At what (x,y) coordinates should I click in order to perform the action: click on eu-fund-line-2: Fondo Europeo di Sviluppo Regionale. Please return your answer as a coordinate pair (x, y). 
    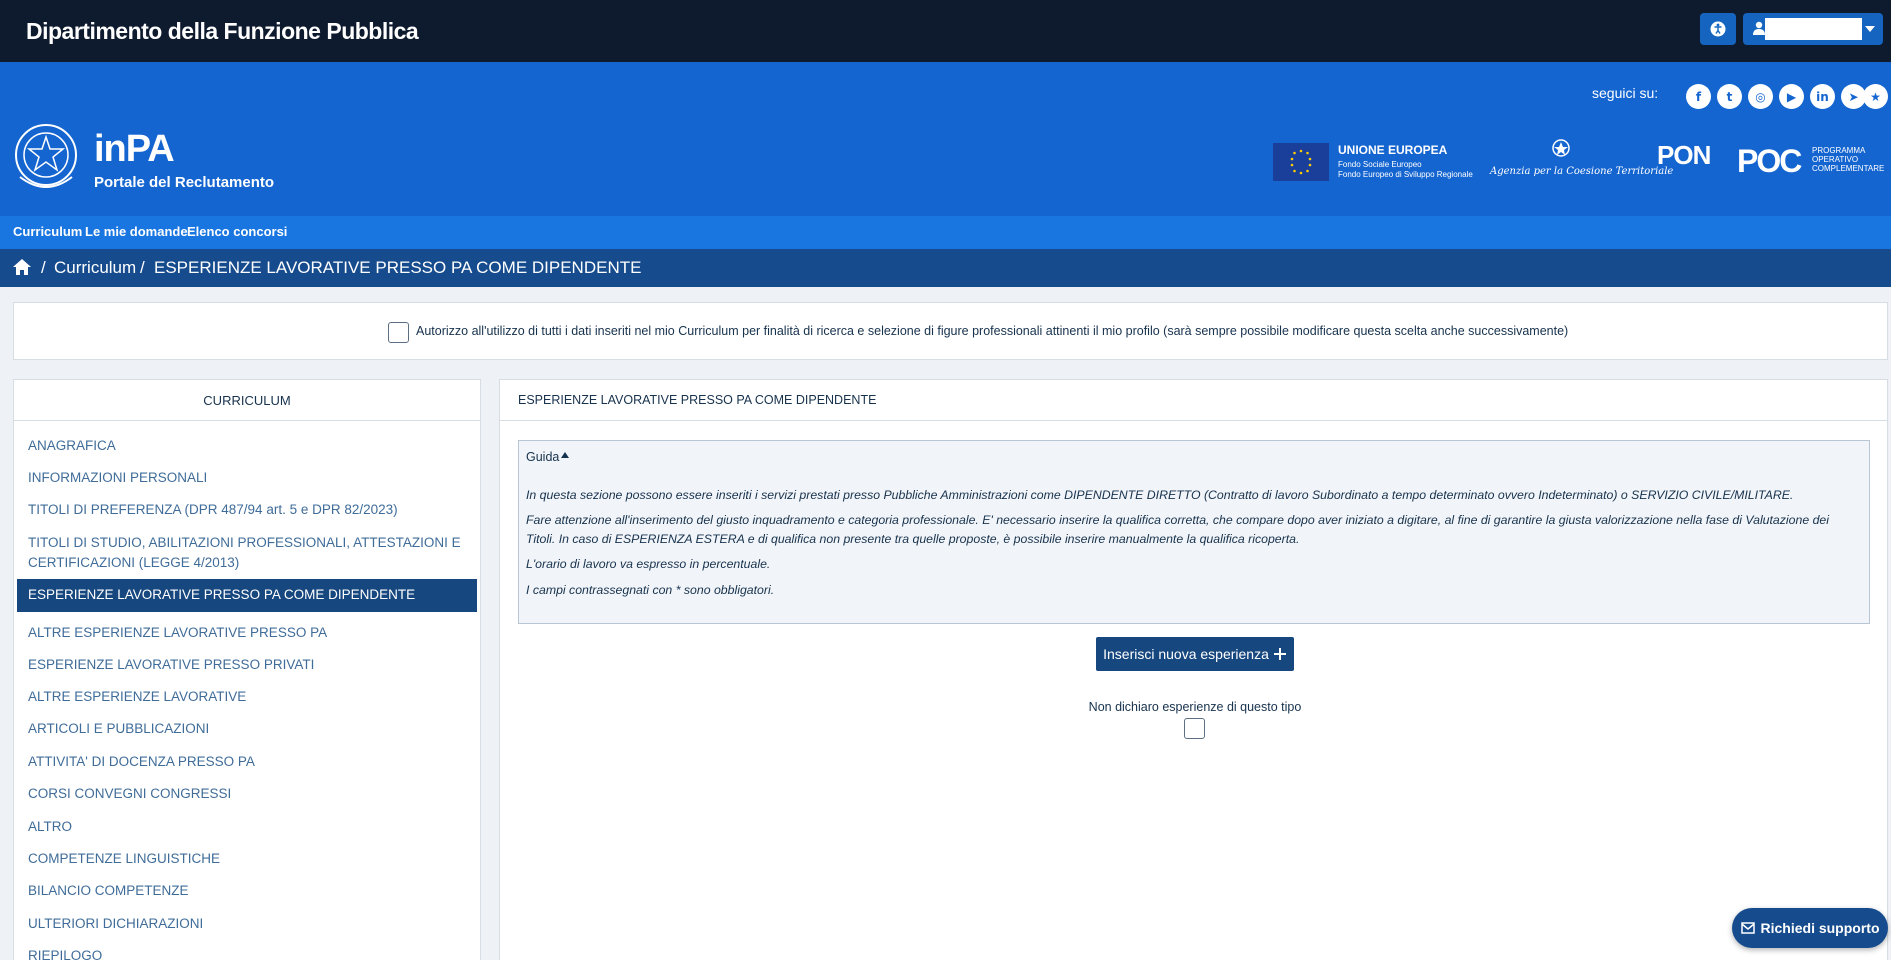
    Looking at the image, I should click on (1405, 174).